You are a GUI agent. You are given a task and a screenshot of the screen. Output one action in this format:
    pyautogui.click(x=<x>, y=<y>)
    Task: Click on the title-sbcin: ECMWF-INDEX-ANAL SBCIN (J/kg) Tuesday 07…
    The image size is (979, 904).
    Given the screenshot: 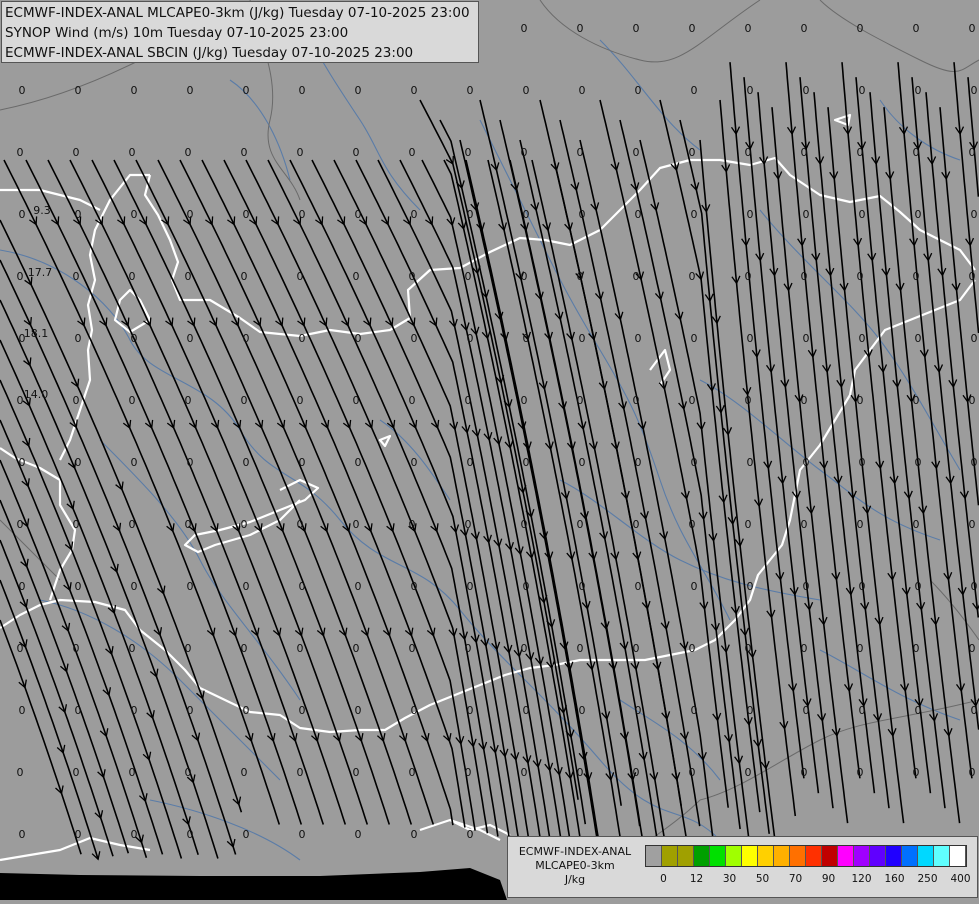 What is the action you would take?
    pyautogui.click(x=209, y=53)
    